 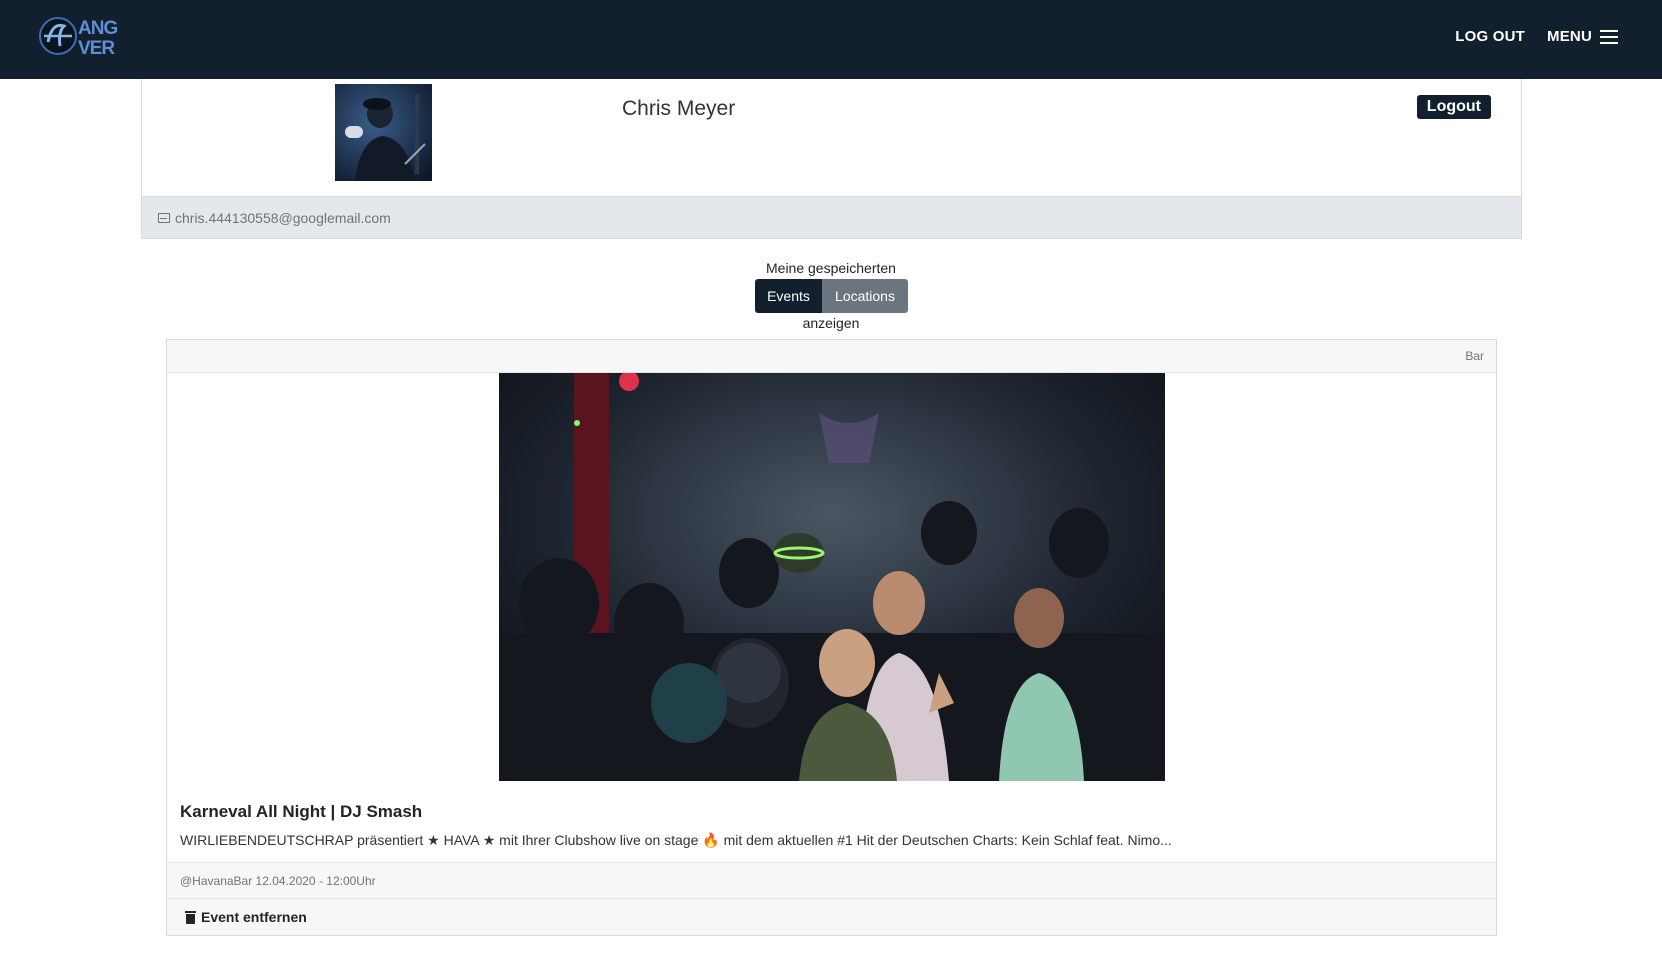 What do you see at coordinates (1453, 107) in the screenshot?
I see `logout-button: Logout` at bounding box center [1453, 107].